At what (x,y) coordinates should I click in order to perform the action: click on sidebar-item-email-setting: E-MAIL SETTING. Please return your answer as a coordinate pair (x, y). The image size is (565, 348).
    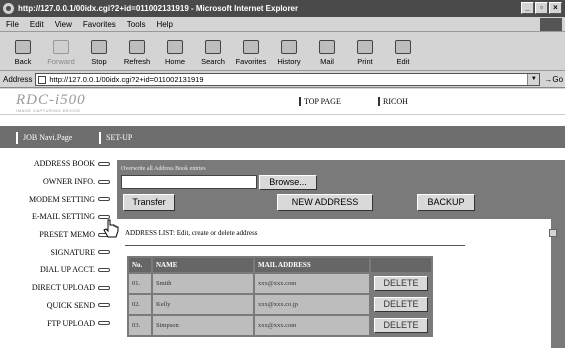
    Looking at the image, I should click on (57, 217).